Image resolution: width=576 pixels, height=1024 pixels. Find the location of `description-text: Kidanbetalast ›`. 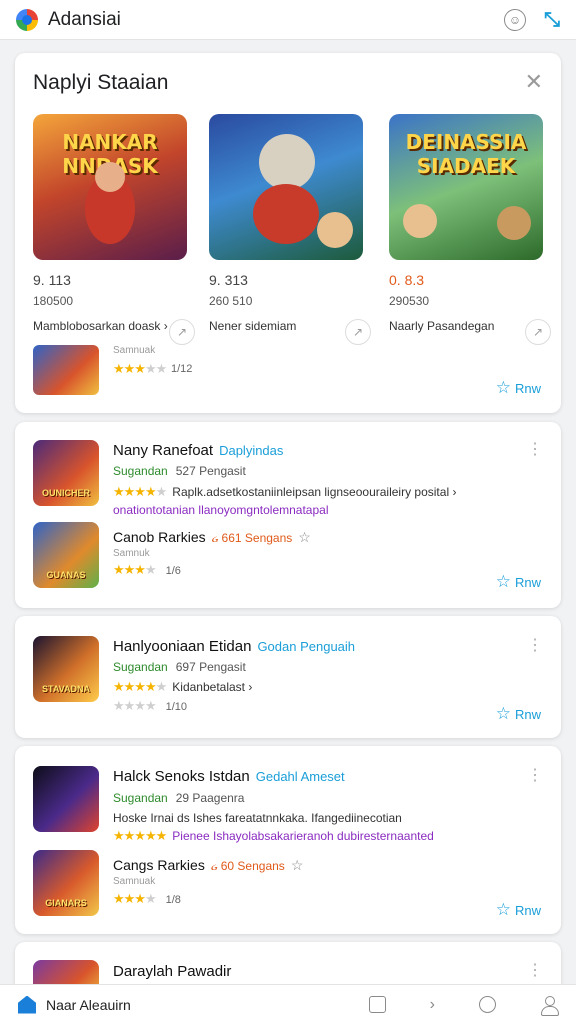

description-text: Kidanbetalast › is located at coordinates (212, 687).